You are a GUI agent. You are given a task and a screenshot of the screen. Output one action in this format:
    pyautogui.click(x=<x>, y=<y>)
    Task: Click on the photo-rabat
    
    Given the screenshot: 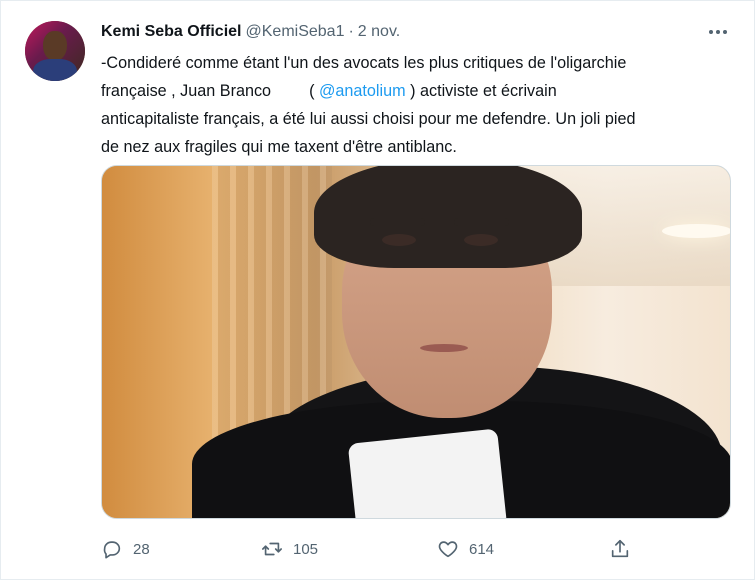 What is the action you would take?
    pyautogui.click(x=427, y=473)
    